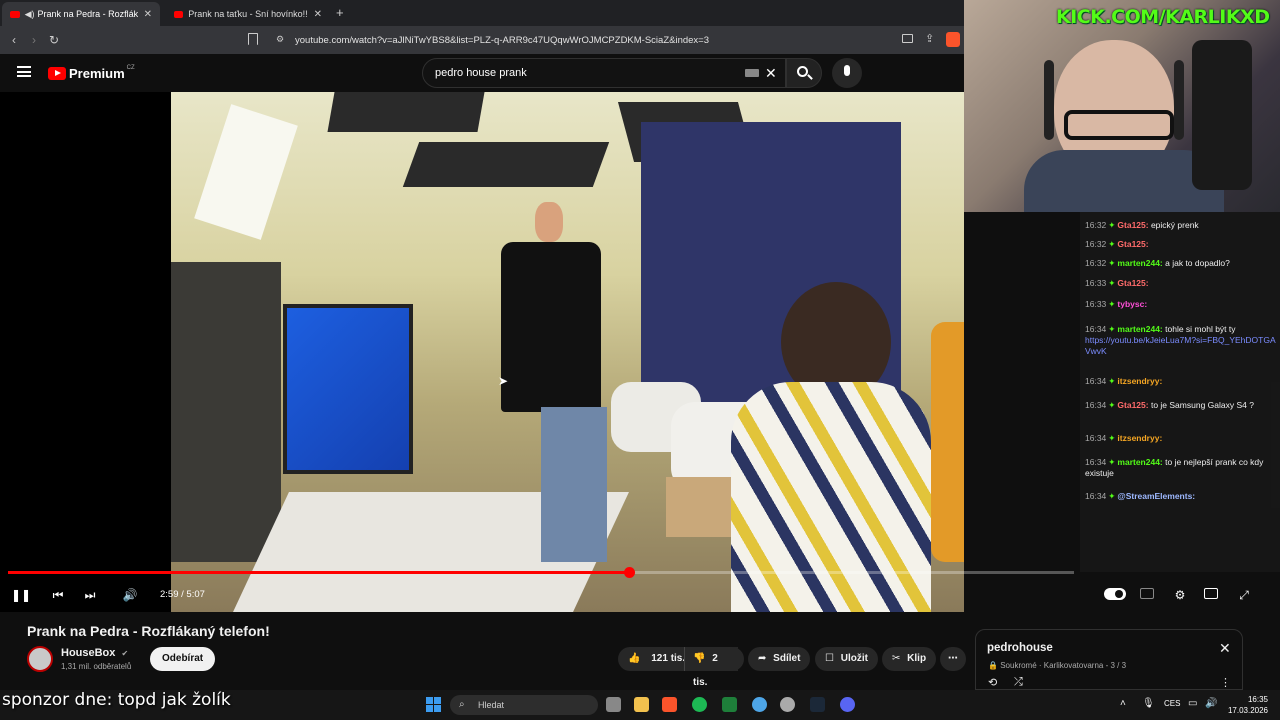 This screenshot has height=720, width=1280. Describe the element at coordinates (909, 659) in the screenshot. I see `clip-button: ✂ Klip` at that location.